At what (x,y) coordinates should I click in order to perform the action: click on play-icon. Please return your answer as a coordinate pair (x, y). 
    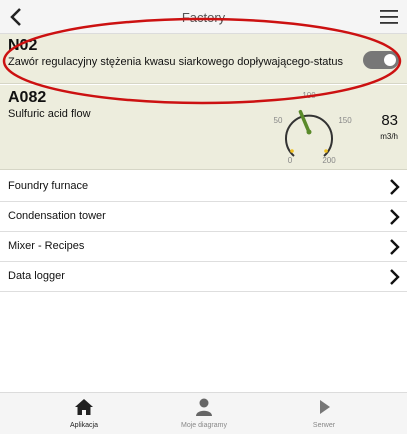
    Looking at the image, I should click on (325, 407).